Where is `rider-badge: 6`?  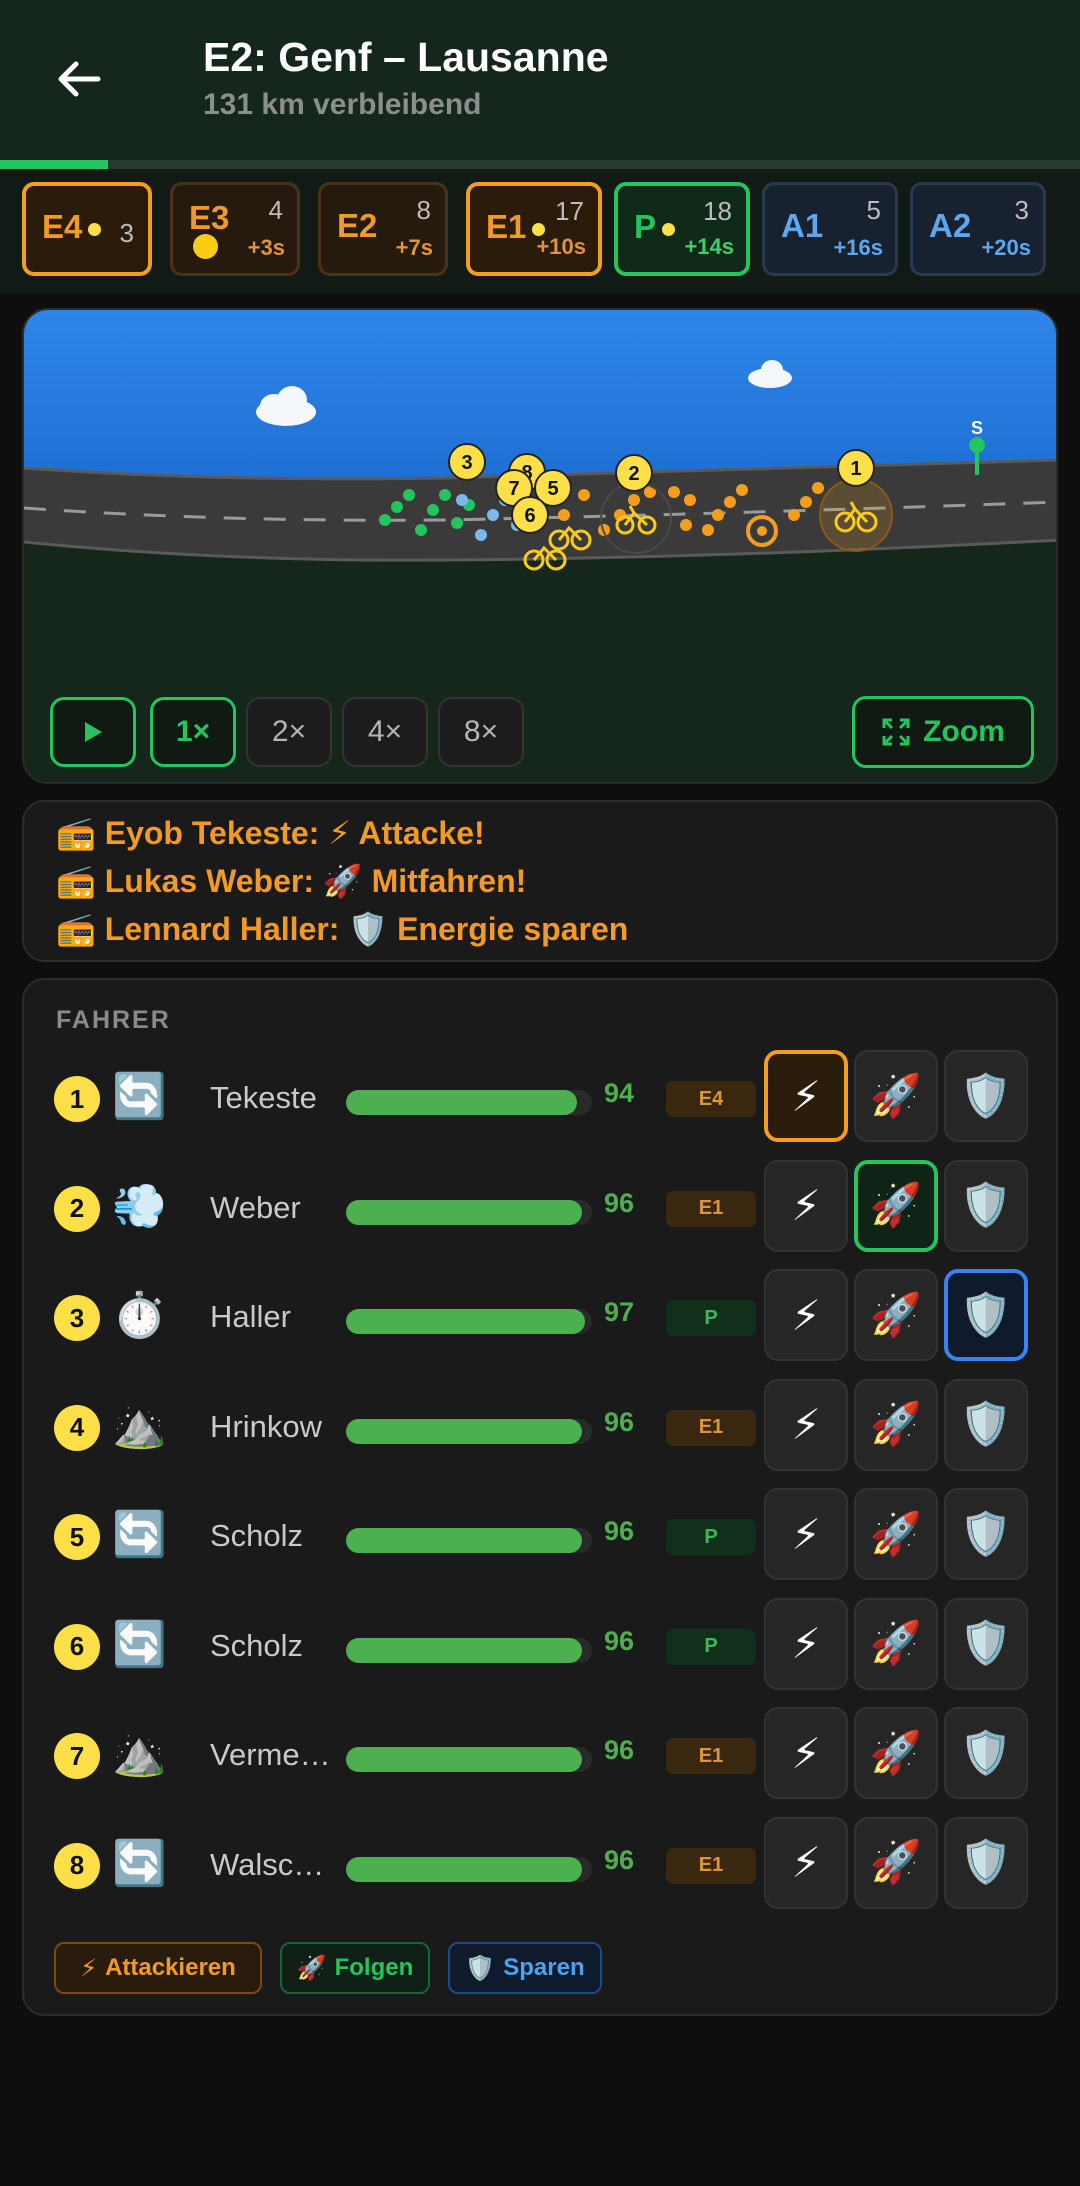 rider-badge: 6 is located at coordinates (530, 515).